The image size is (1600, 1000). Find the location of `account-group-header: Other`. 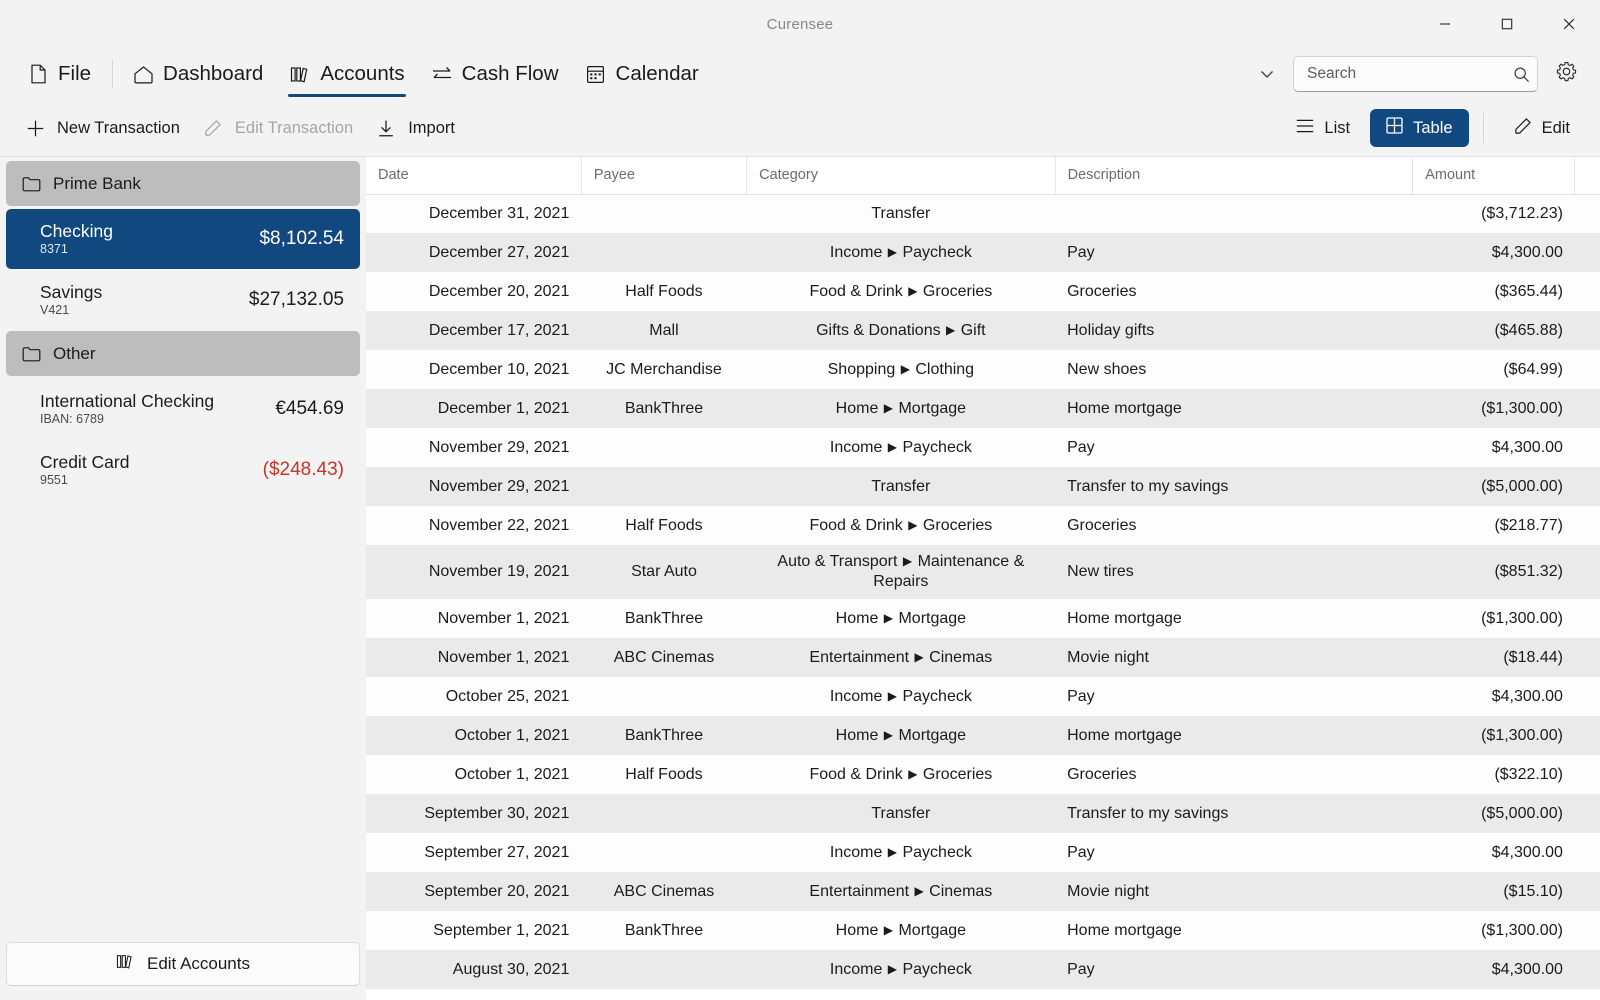

account-group-header: Other is located at coordinates (183, 353).